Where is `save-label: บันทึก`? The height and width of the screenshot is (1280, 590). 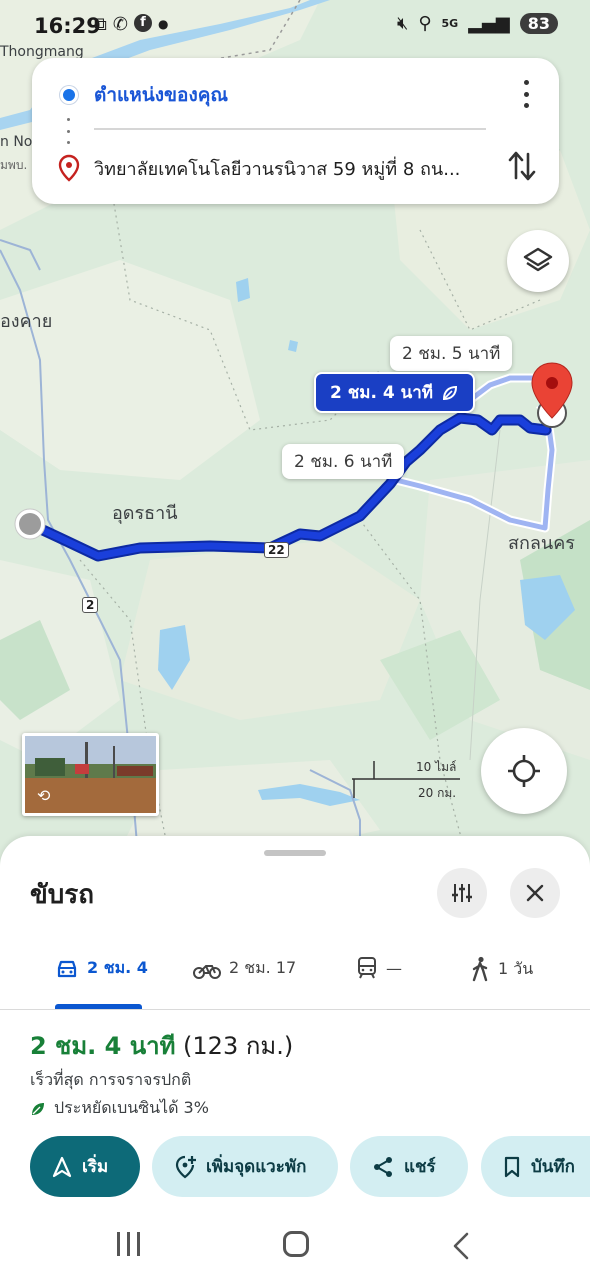 save-label: บันทึก is located at coordinates (553, 1167).